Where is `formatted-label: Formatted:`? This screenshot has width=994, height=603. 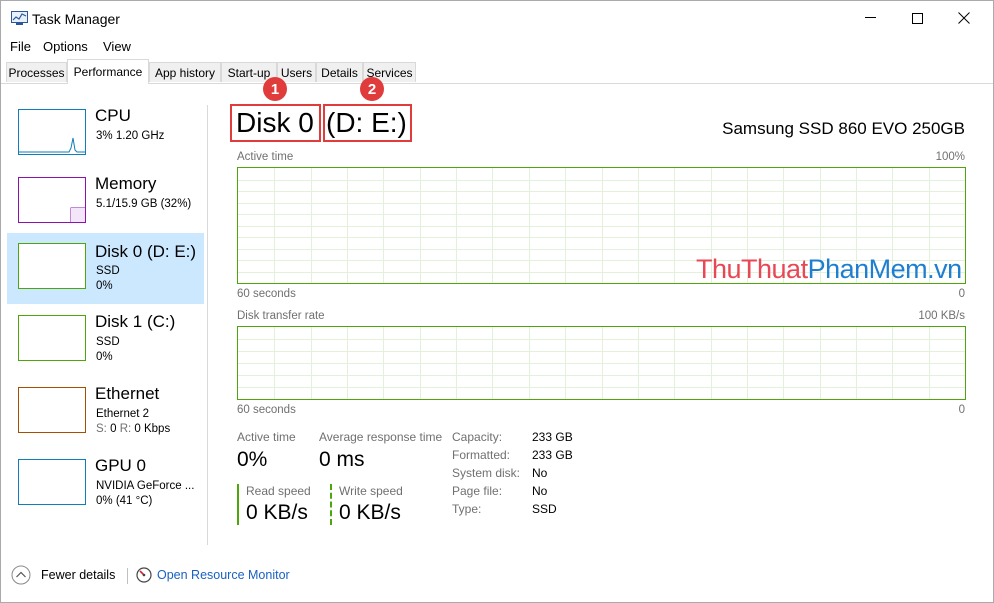 formatted-label: Formatted: is located at coordinates (481, 455).